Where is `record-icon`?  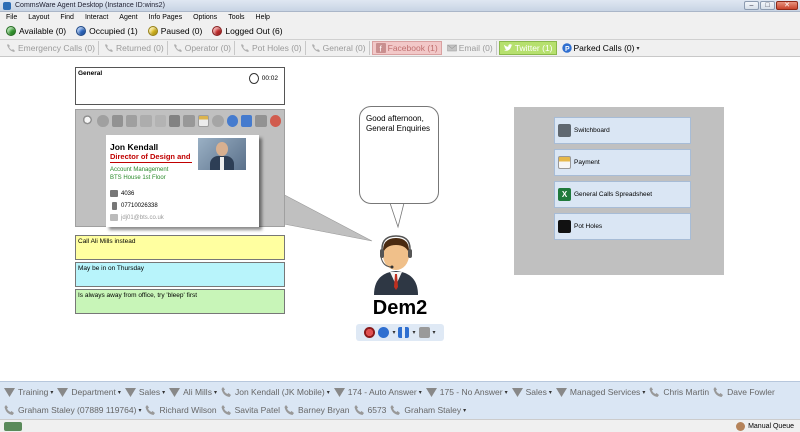 record-icon is located at coordinates (370, 332).